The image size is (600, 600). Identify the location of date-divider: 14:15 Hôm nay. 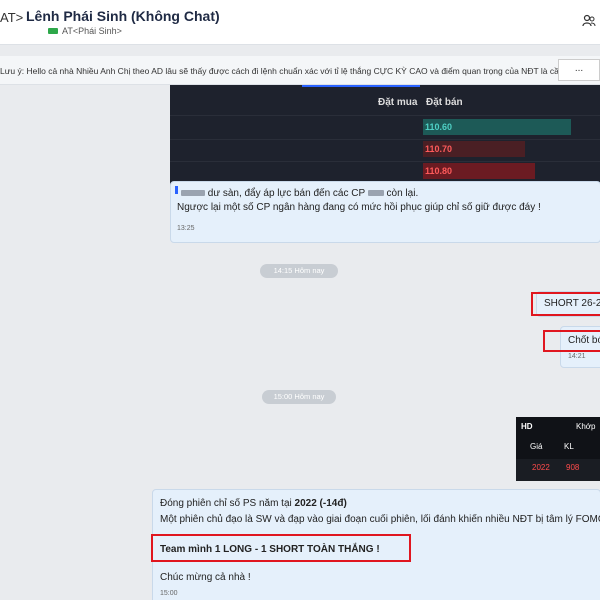
(299, 271).